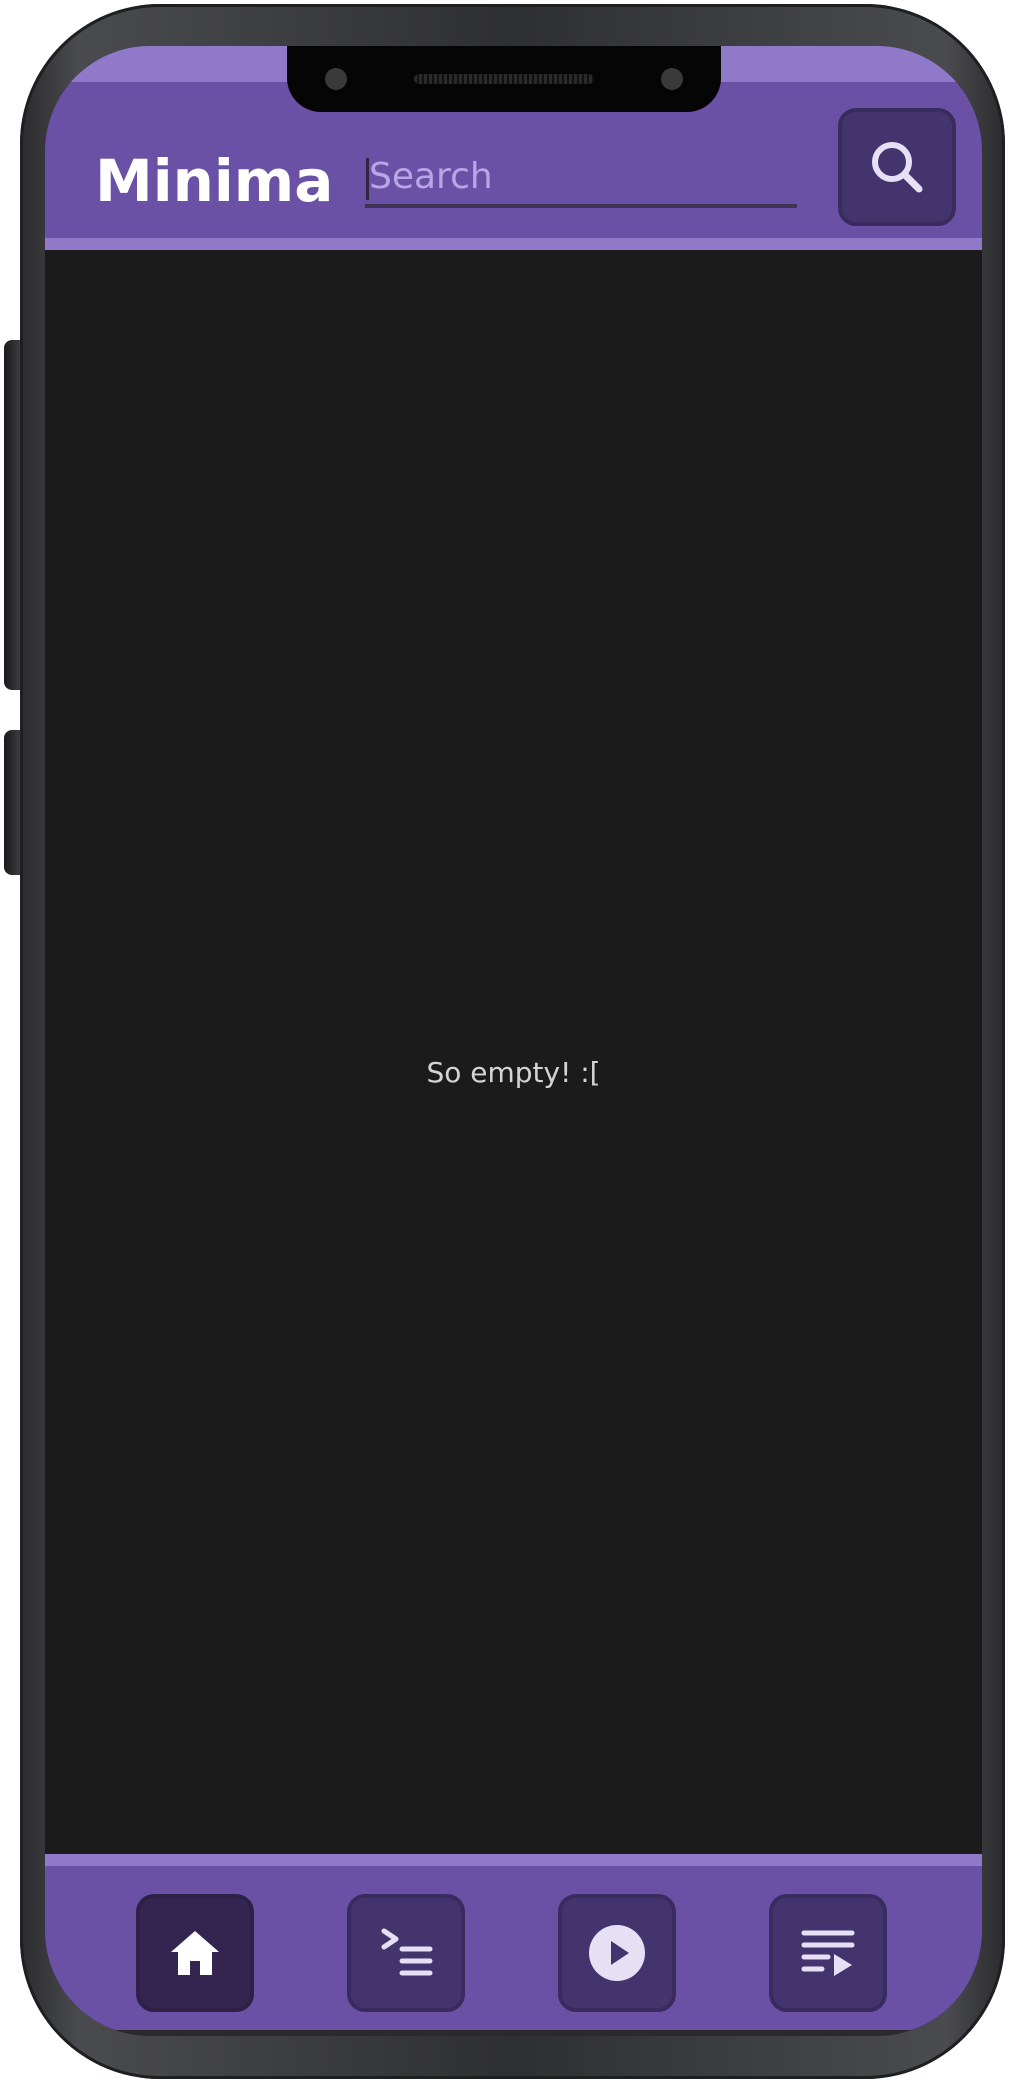 This screenshot has width=1013, height=2085. I want to click on nav-queue-button, so click(406, 1953).